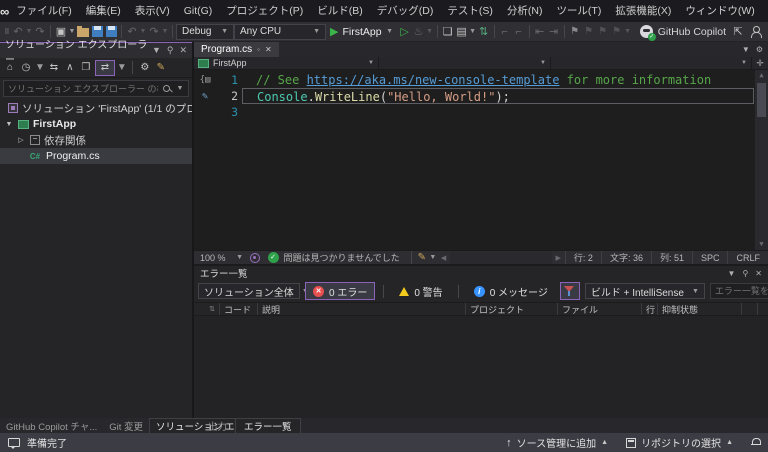 The image size is (768, 452). I want to click on code-line-2: ✎ 2 Console.WriteLine("Hello, World!");, so click(481, 96).